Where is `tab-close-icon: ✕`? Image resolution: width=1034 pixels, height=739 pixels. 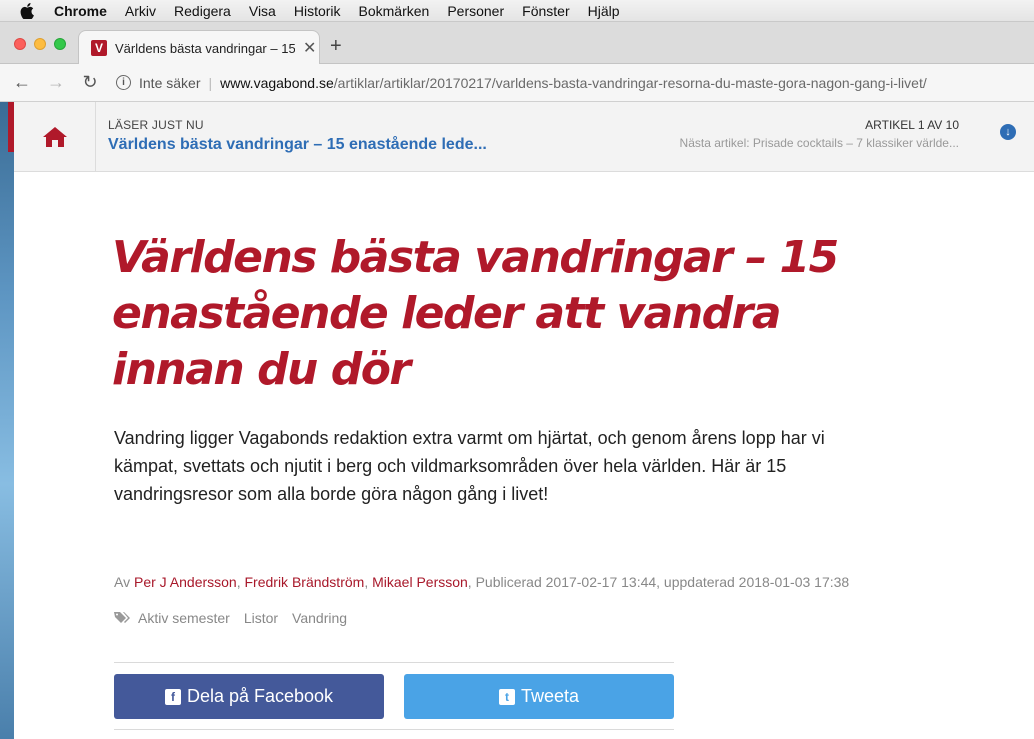 tab-close-icon: ✕ is located at coordinates (309, 48).